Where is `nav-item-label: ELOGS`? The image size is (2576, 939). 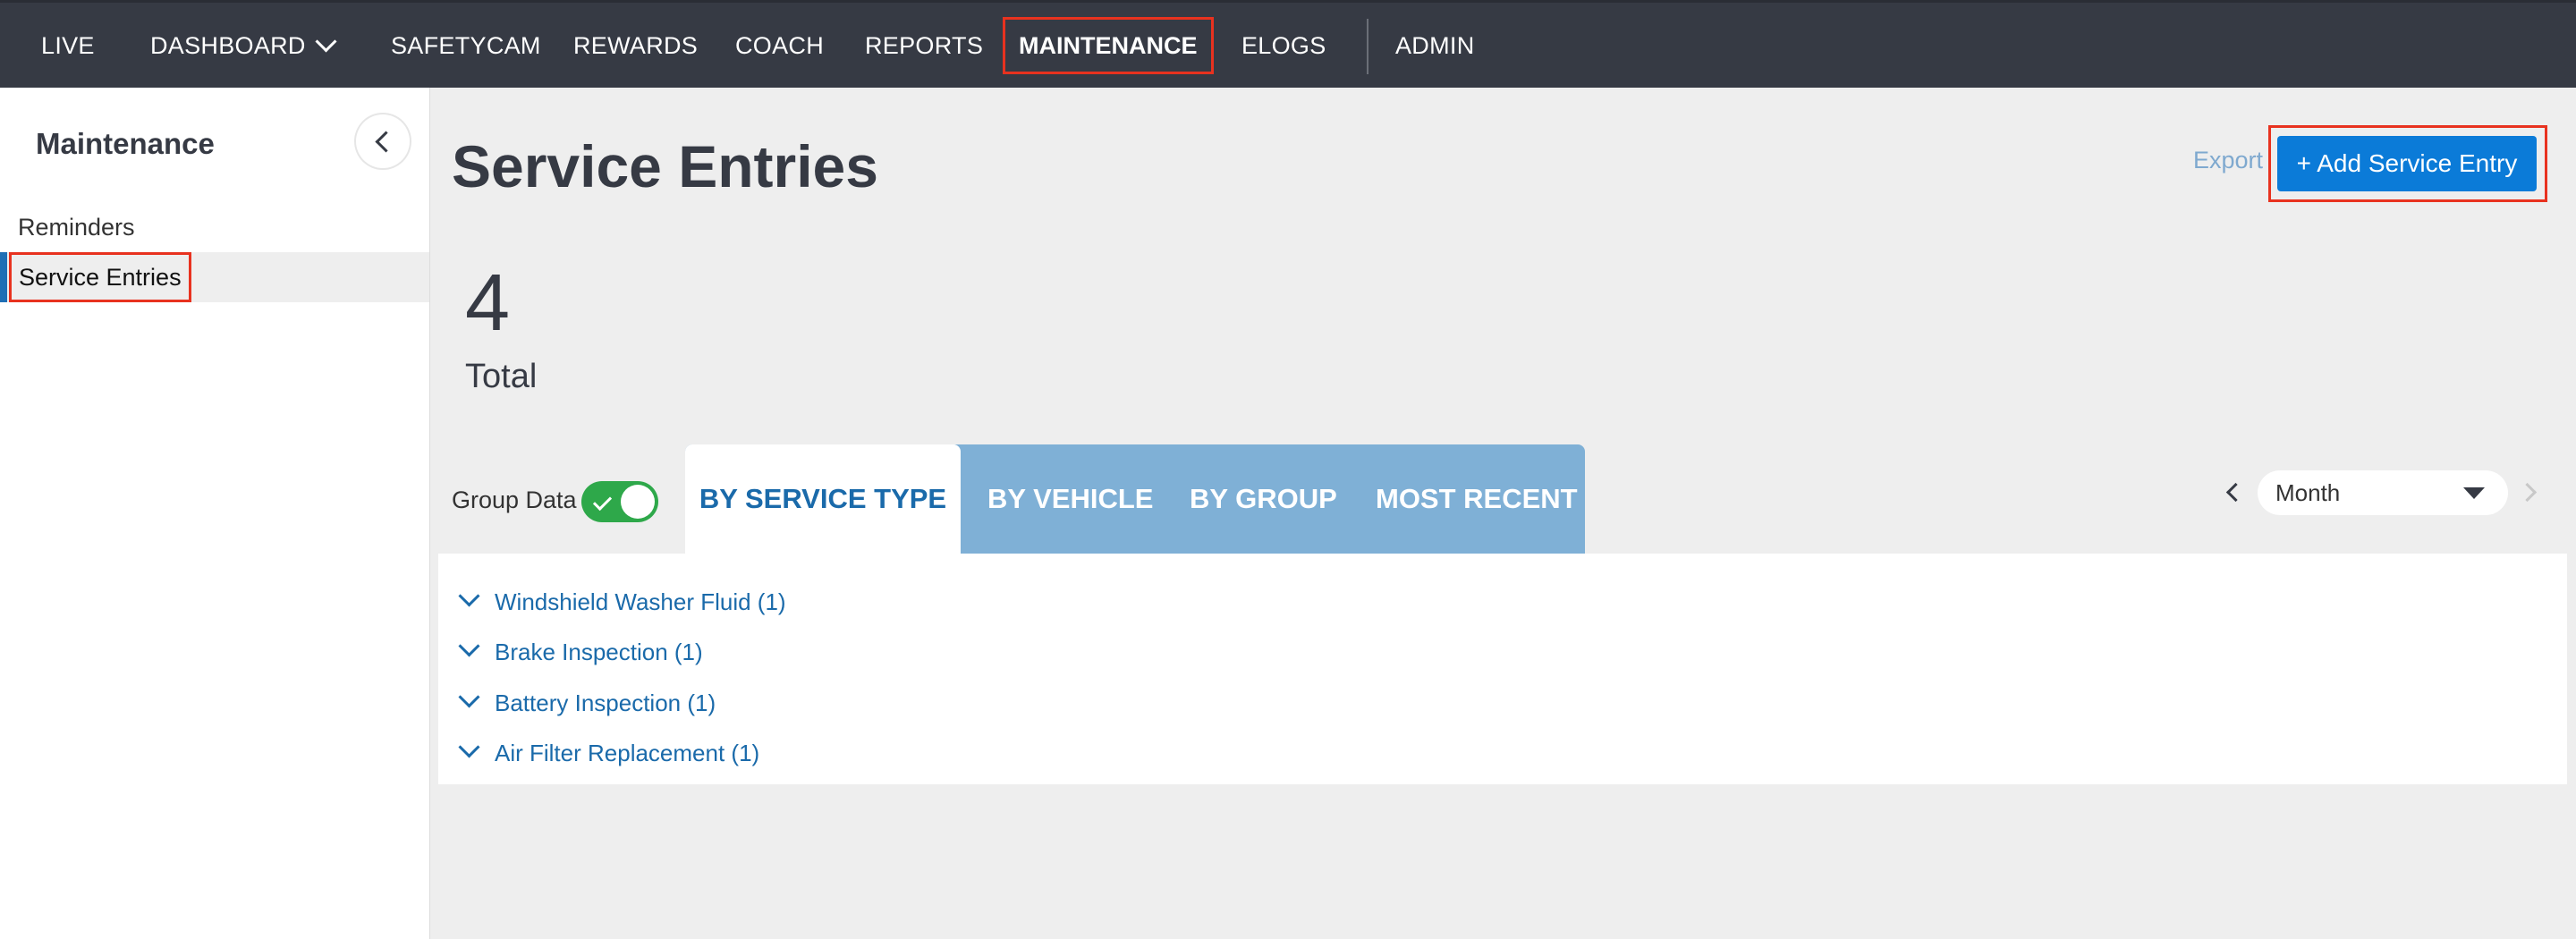
nav-item-label: ELOGS is located at coordinates (1283, 46).